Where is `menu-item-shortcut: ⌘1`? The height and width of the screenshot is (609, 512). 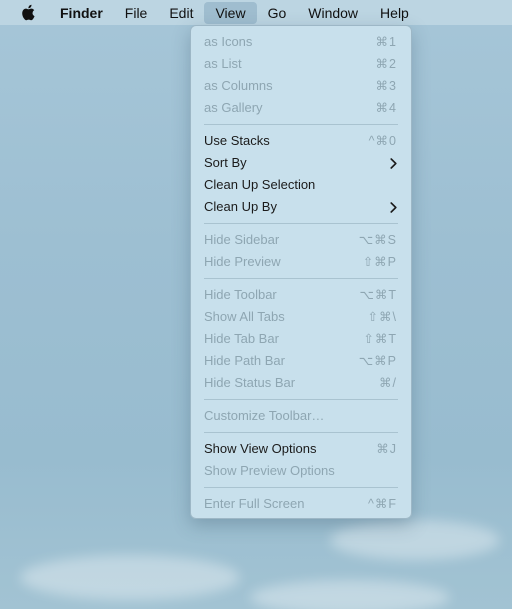 menu-item-shortcut: ⌘1 is located at coordinates (386, 42).